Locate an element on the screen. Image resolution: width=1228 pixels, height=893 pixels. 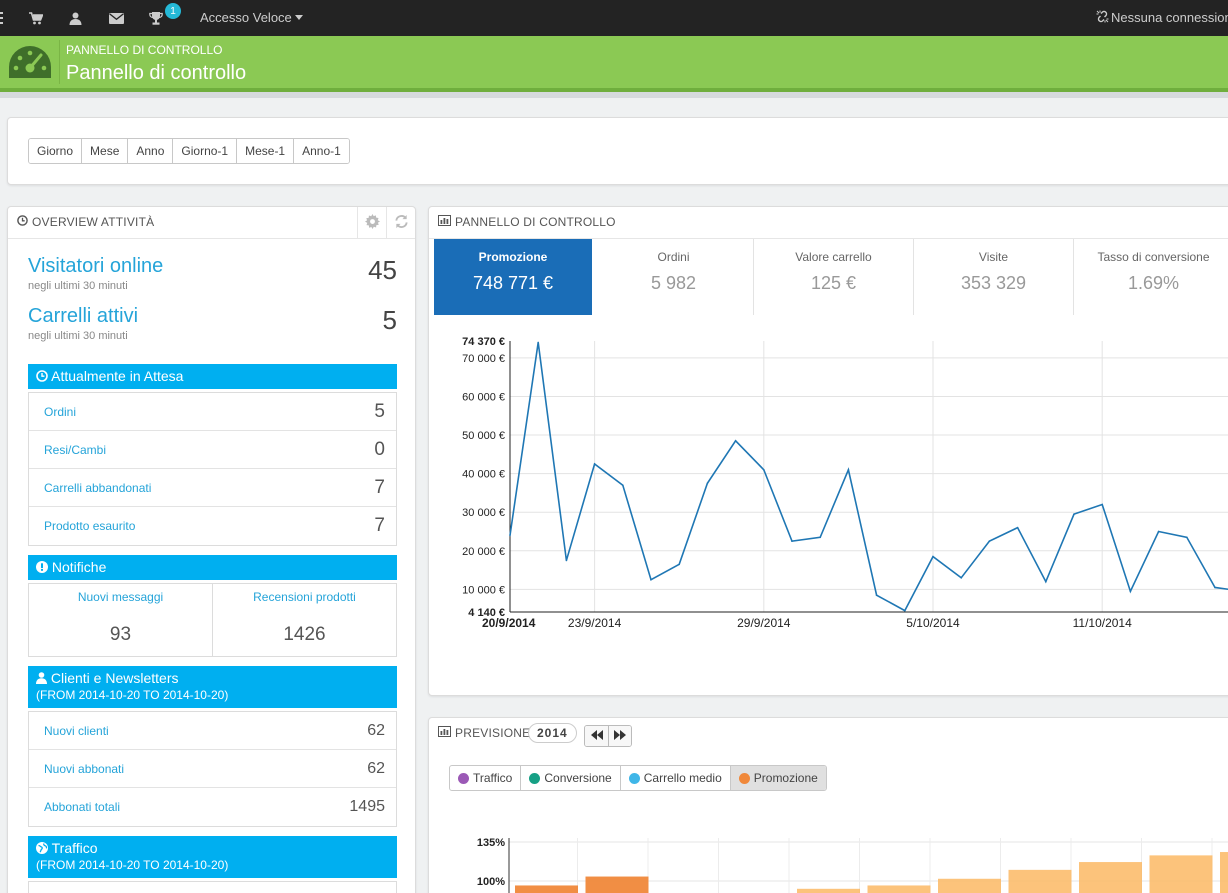
unlink-icon is located at coordinates (1102, 18).